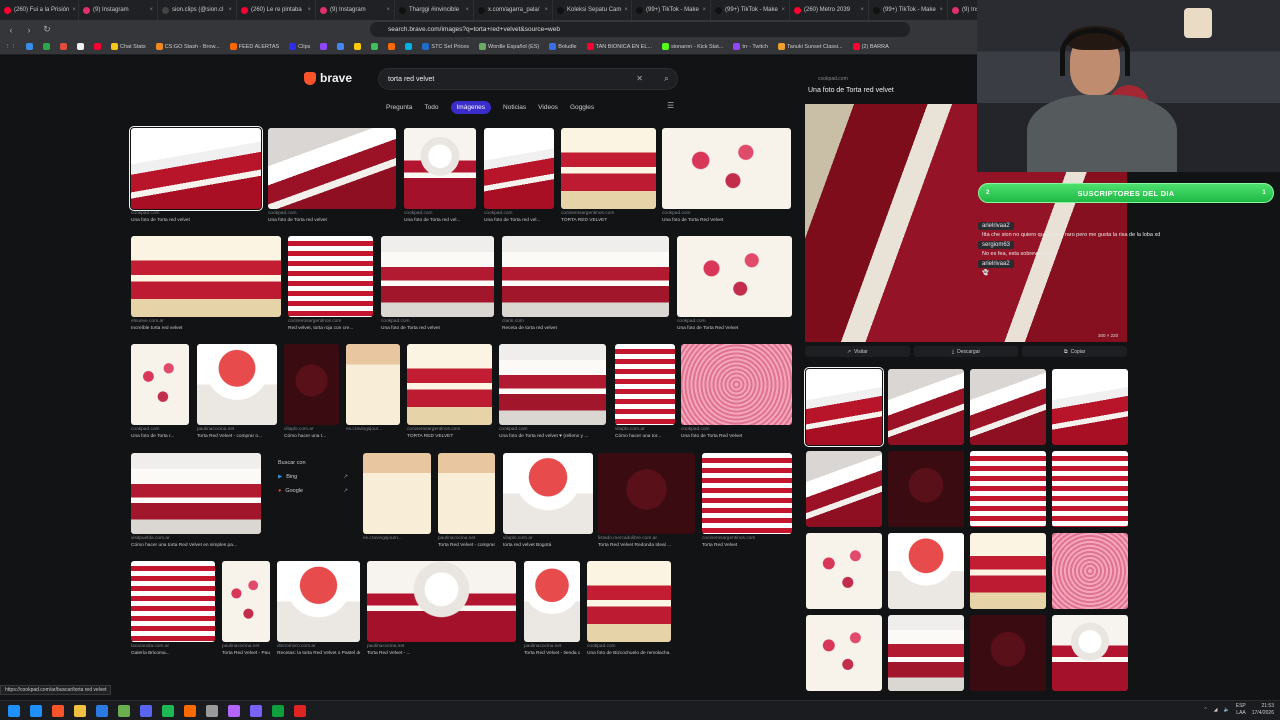  I want to click on result-caption: vilaplo.com.ar torta red velvet Bogotá, so click(548, 542).